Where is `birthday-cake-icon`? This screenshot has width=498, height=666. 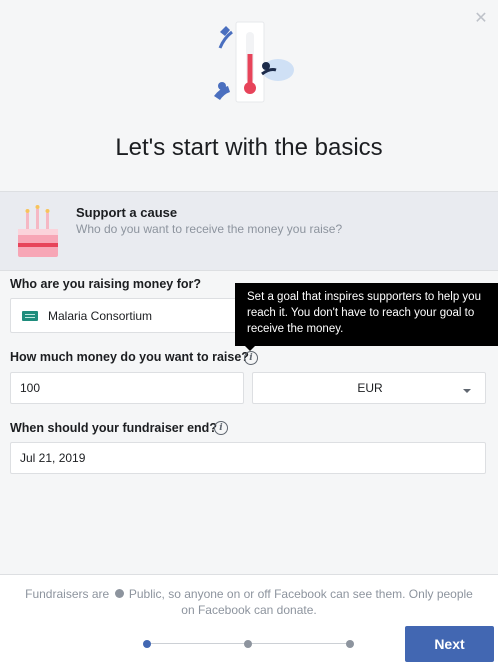 birthday-cake-icon is located at coordinates (38, 231).